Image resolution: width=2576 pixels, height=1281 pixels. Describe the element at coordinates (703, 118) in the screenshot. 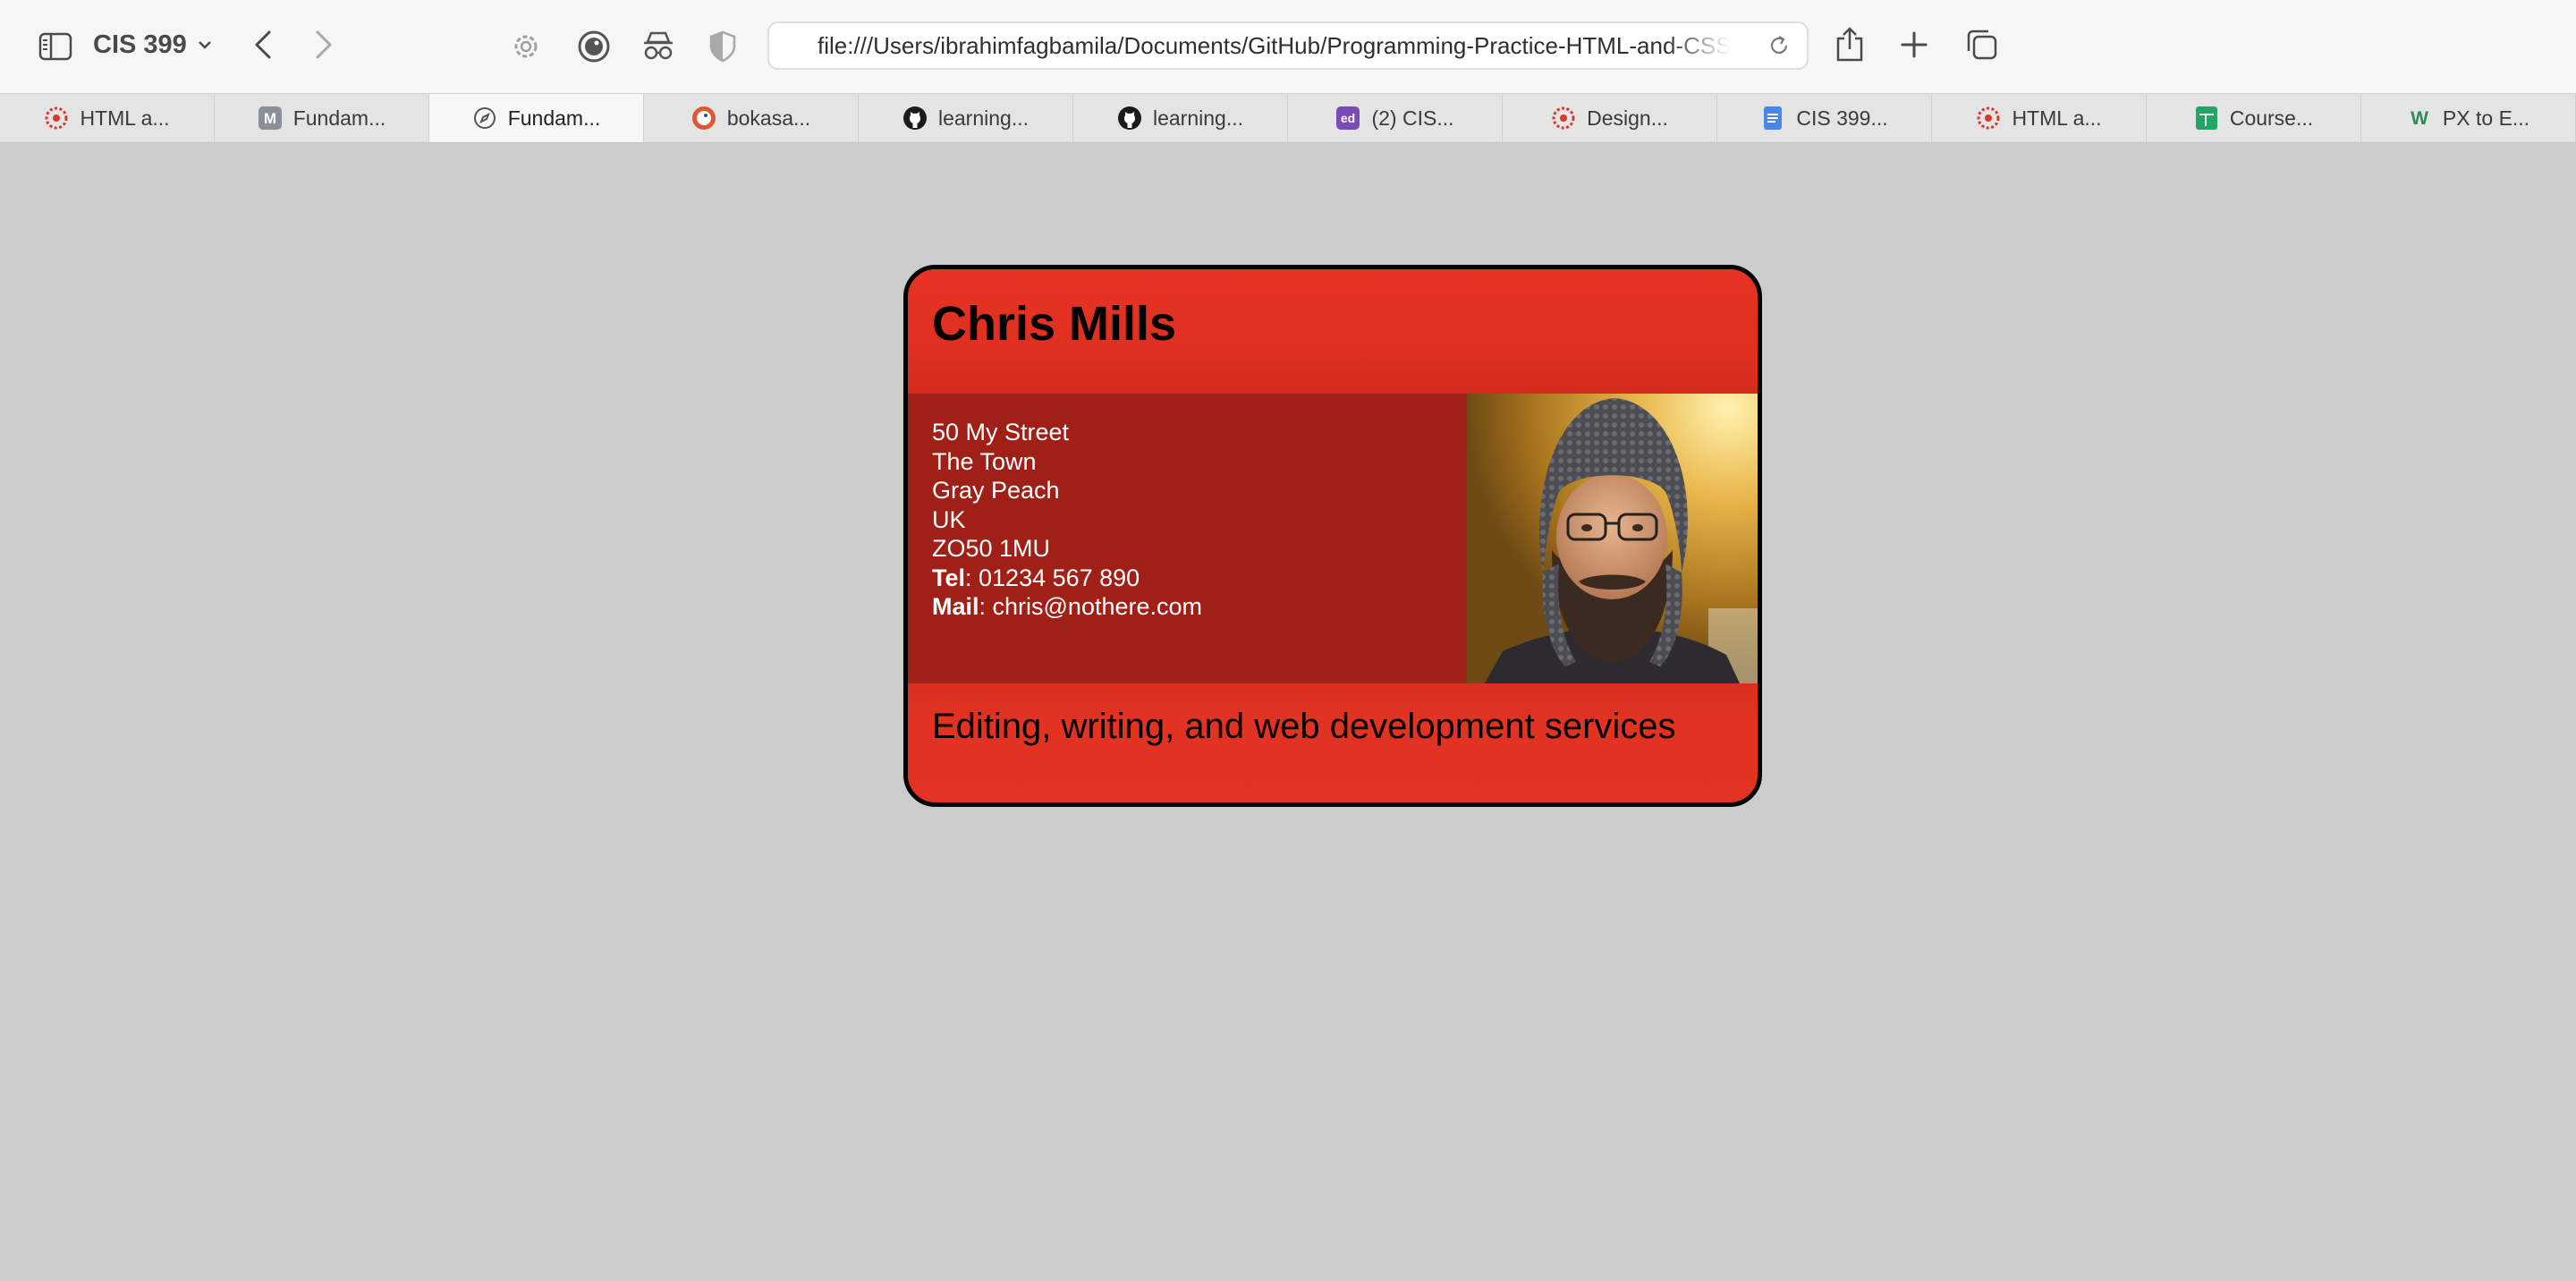

I see `duckduckgo-icon` at that location.